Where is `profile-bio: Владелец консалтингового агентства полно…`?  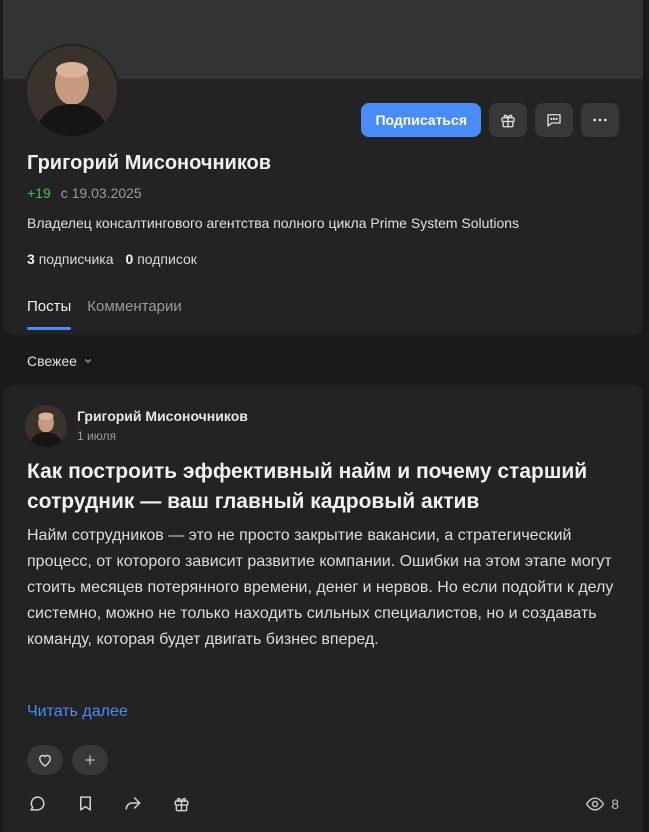 profile-bio: Владелец консалтингового агентства полно… is located at coordinates (273, 223).